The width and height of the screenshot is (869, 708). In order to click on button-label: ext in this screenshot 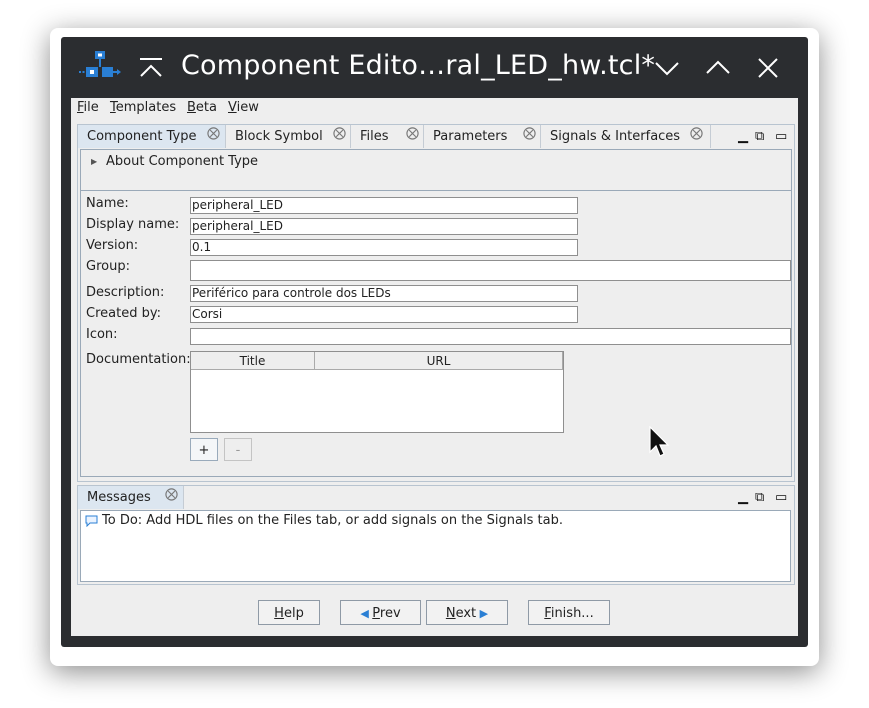, I will do `click(466, 613)`.